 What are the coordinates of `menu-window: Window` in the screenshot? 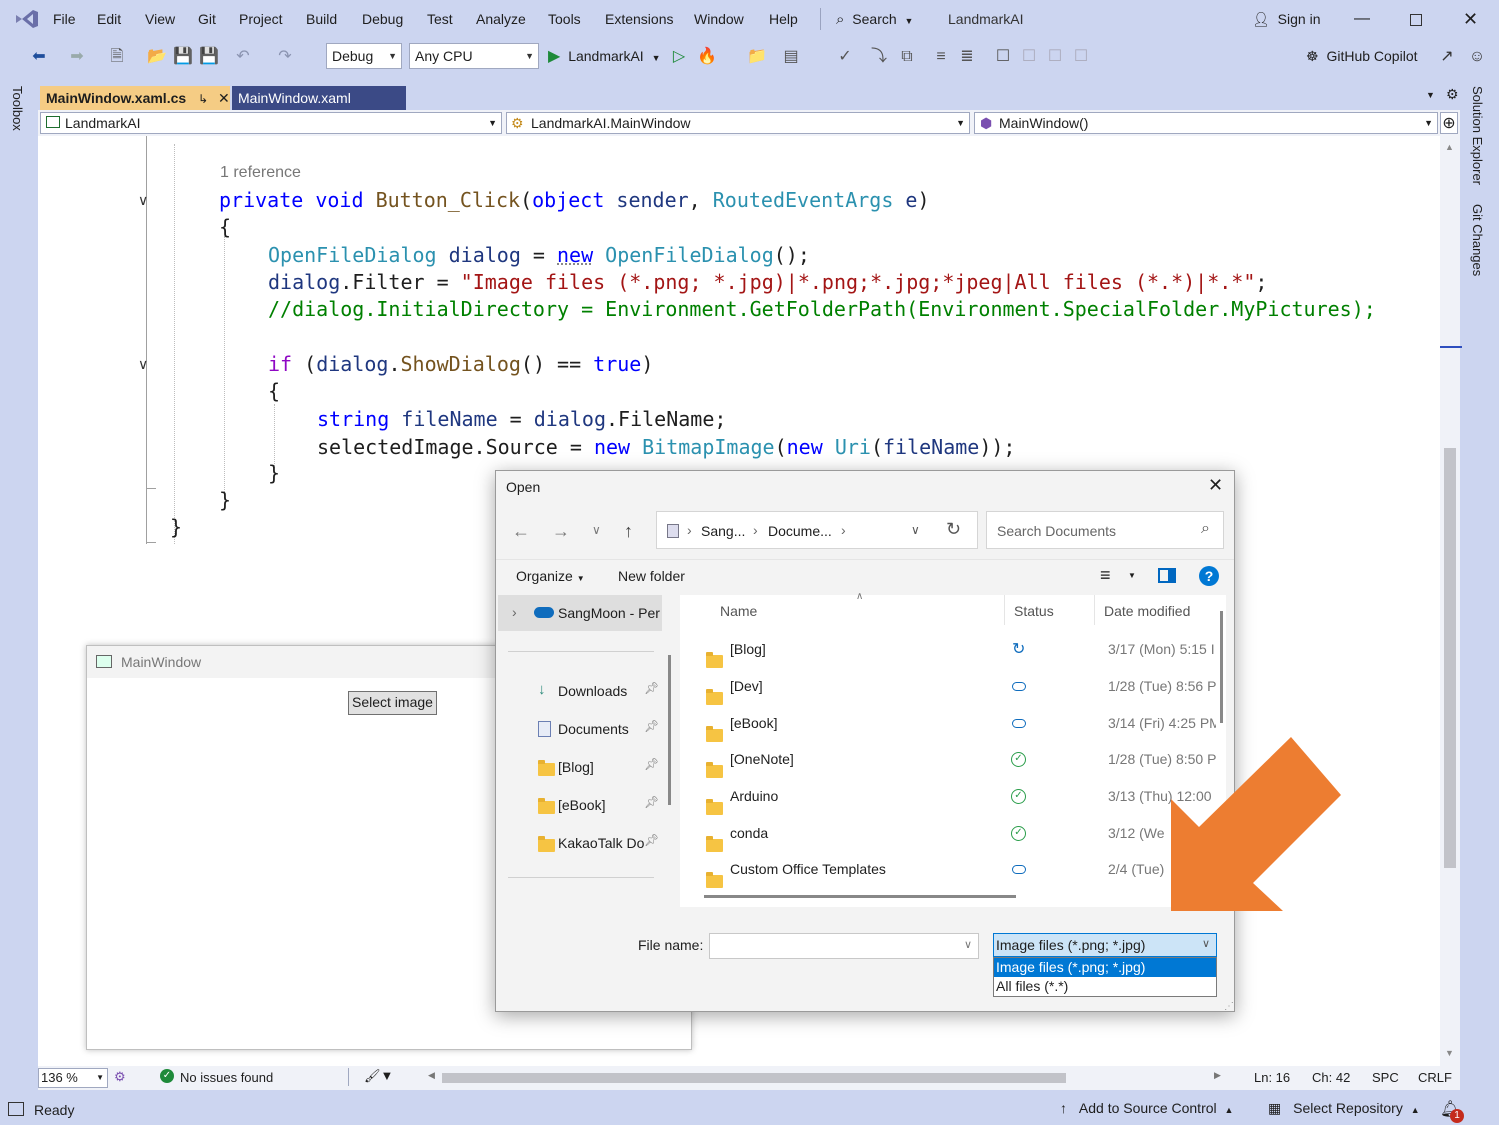 It's located at (719, 19).